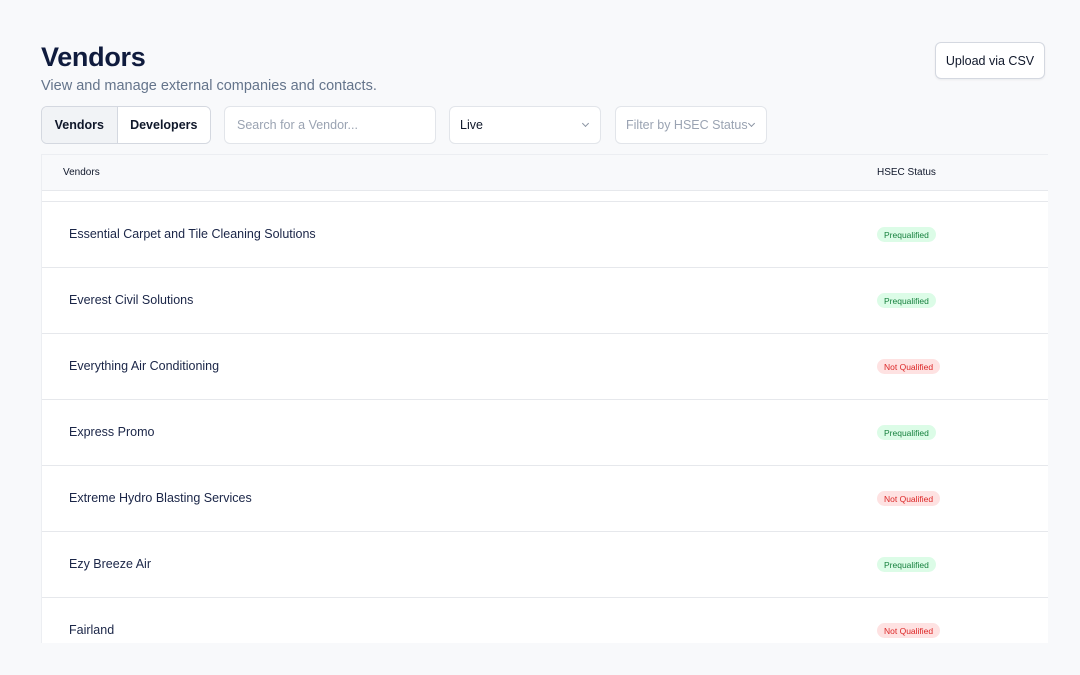 The width and height of the screenshot is (1080, 675). What do you see at coordinates (545, 301) in the screenshot?
I see `table-row: Everest Civil Solutions Prequalified` at bounding box center [545, 301].